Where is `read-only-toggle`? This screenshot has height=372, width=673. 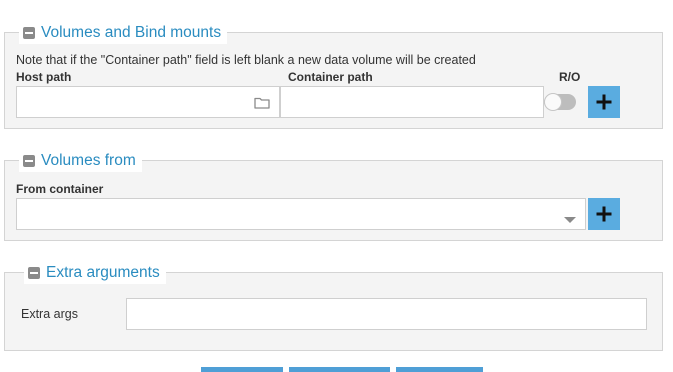
read-only-toggle is located at coordinates (560, 102).